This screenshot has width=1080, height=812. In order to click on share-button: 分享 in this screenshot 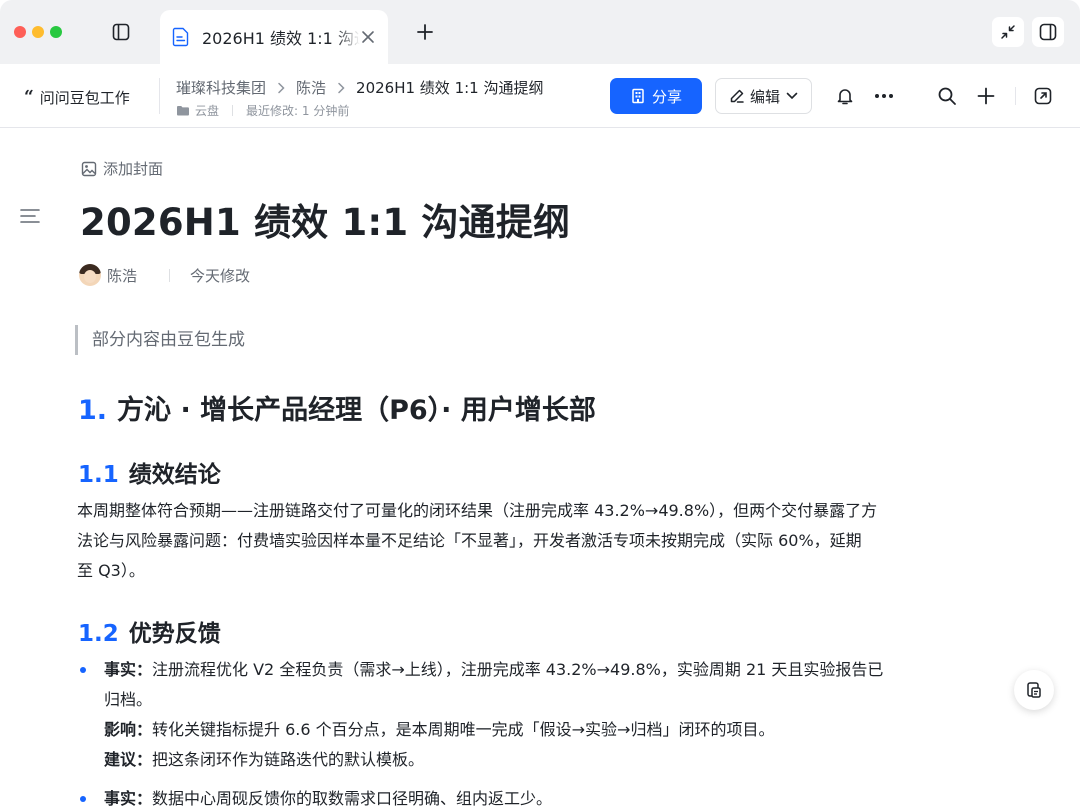, I will do `click(656, 96)`.